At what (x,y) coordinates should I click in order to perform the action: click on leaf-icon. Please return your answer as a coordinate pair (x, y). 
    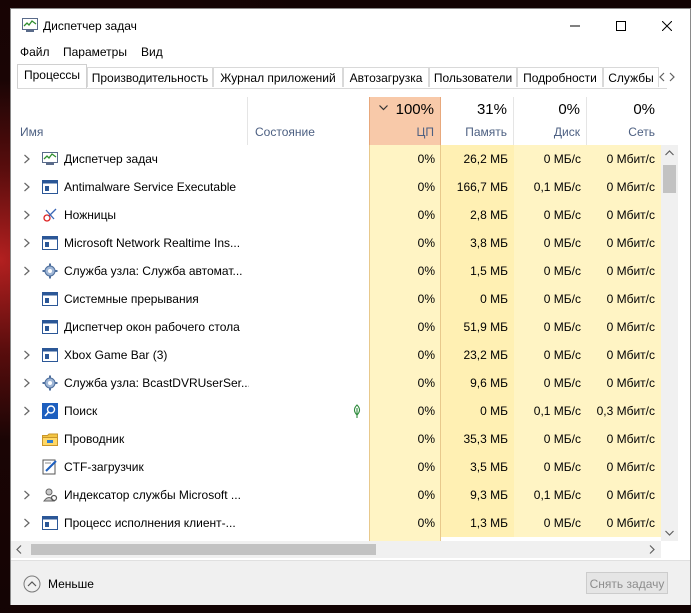
    Looking at the image, I should click on (357, 411).